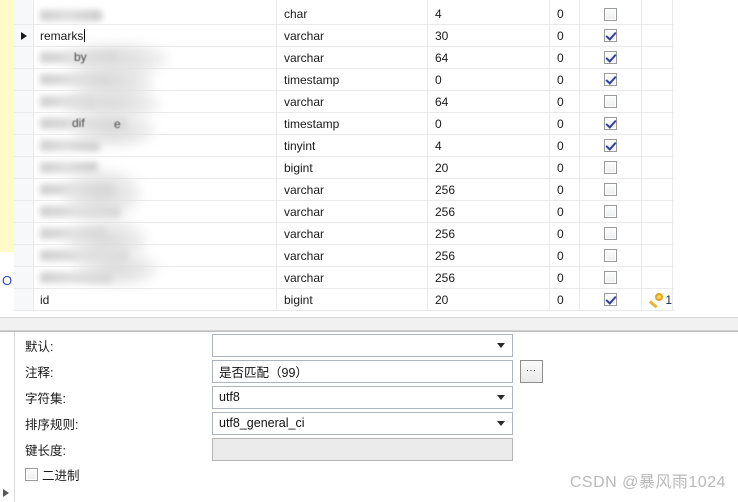 The image size is (738, 502). Describe the element at coordinates (362, 345) in the screenshot. I see `property-value-field` at that location.